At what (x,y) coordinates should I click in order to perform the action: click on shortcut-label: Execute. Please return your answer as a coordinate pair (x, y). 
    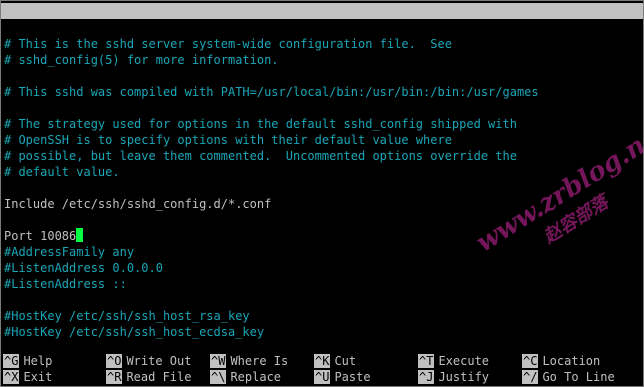
    Looking at the image, I should click on (464, 361).